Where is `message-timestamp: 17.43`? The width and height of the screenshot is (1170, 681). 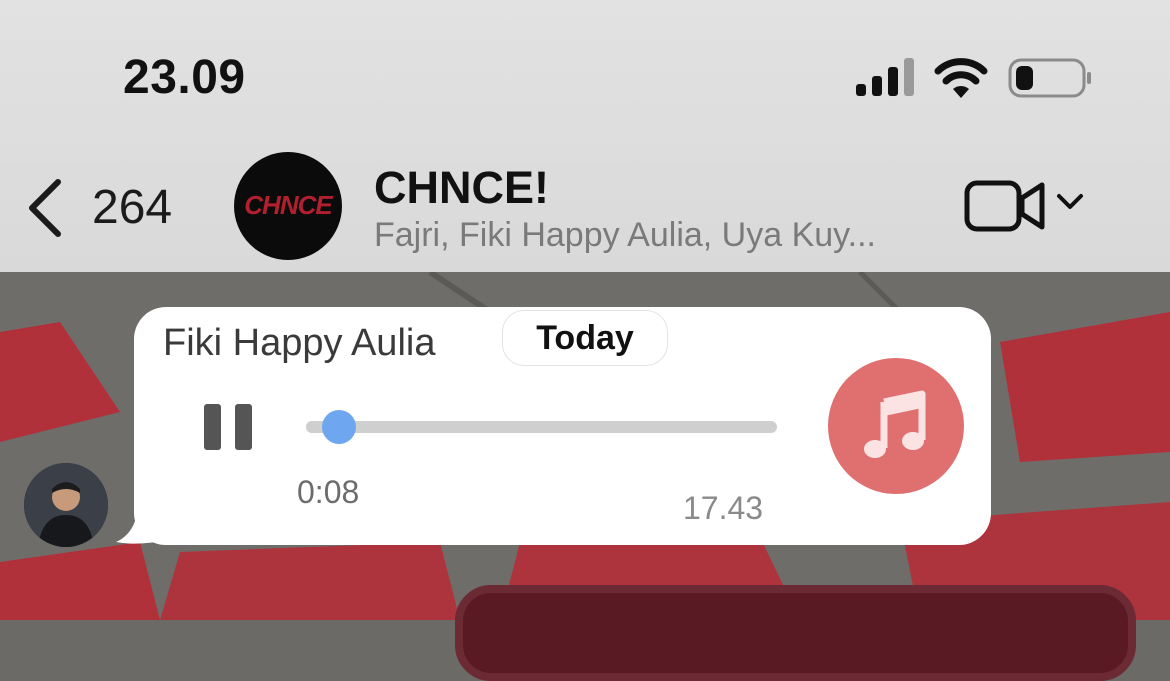
message-timestamp: 17.43 is located at coordinates (723, 508).